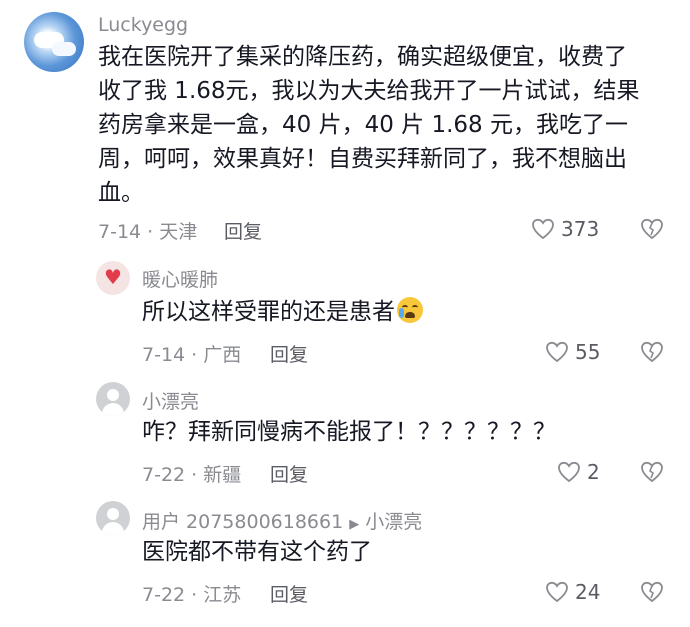 The image size is (690, 627). Describe the element at coordinates (192, 355) in the screenshot. I see `comment-meta: 7-14 · 广西` at that location.